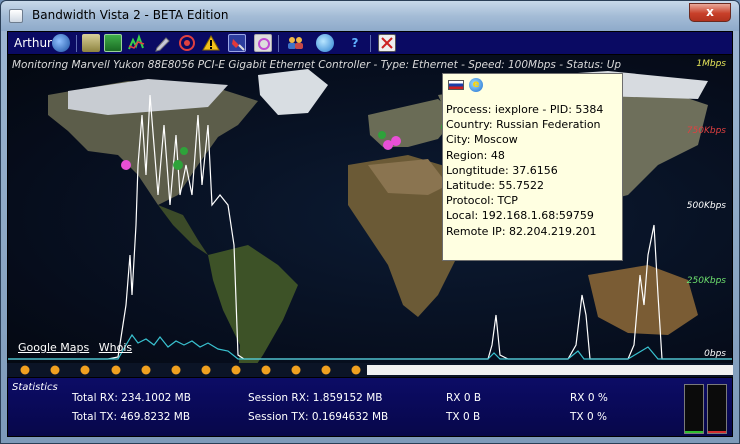 The height and width of the screenshot is (444, 740). I want to click on tooltip-local: Local: 192.168.1.68:59759, so click(520, 216).